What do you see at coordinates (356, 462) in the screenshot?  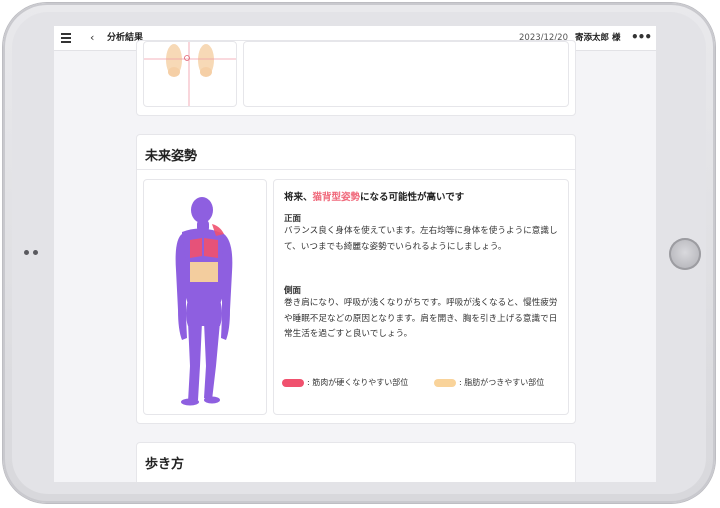 I see `walking-card: 歩き方` at bounding box center [356, 462].